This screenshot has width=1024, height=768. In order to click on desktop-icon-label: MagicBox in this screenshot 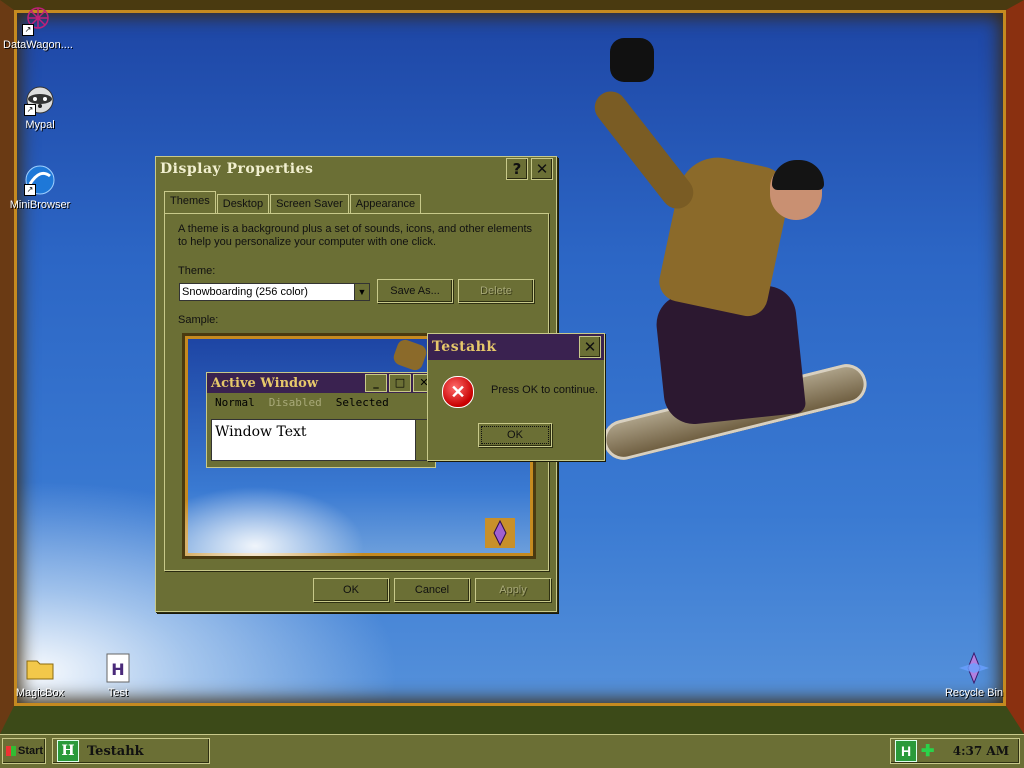, I will do `click(40, 693)`.